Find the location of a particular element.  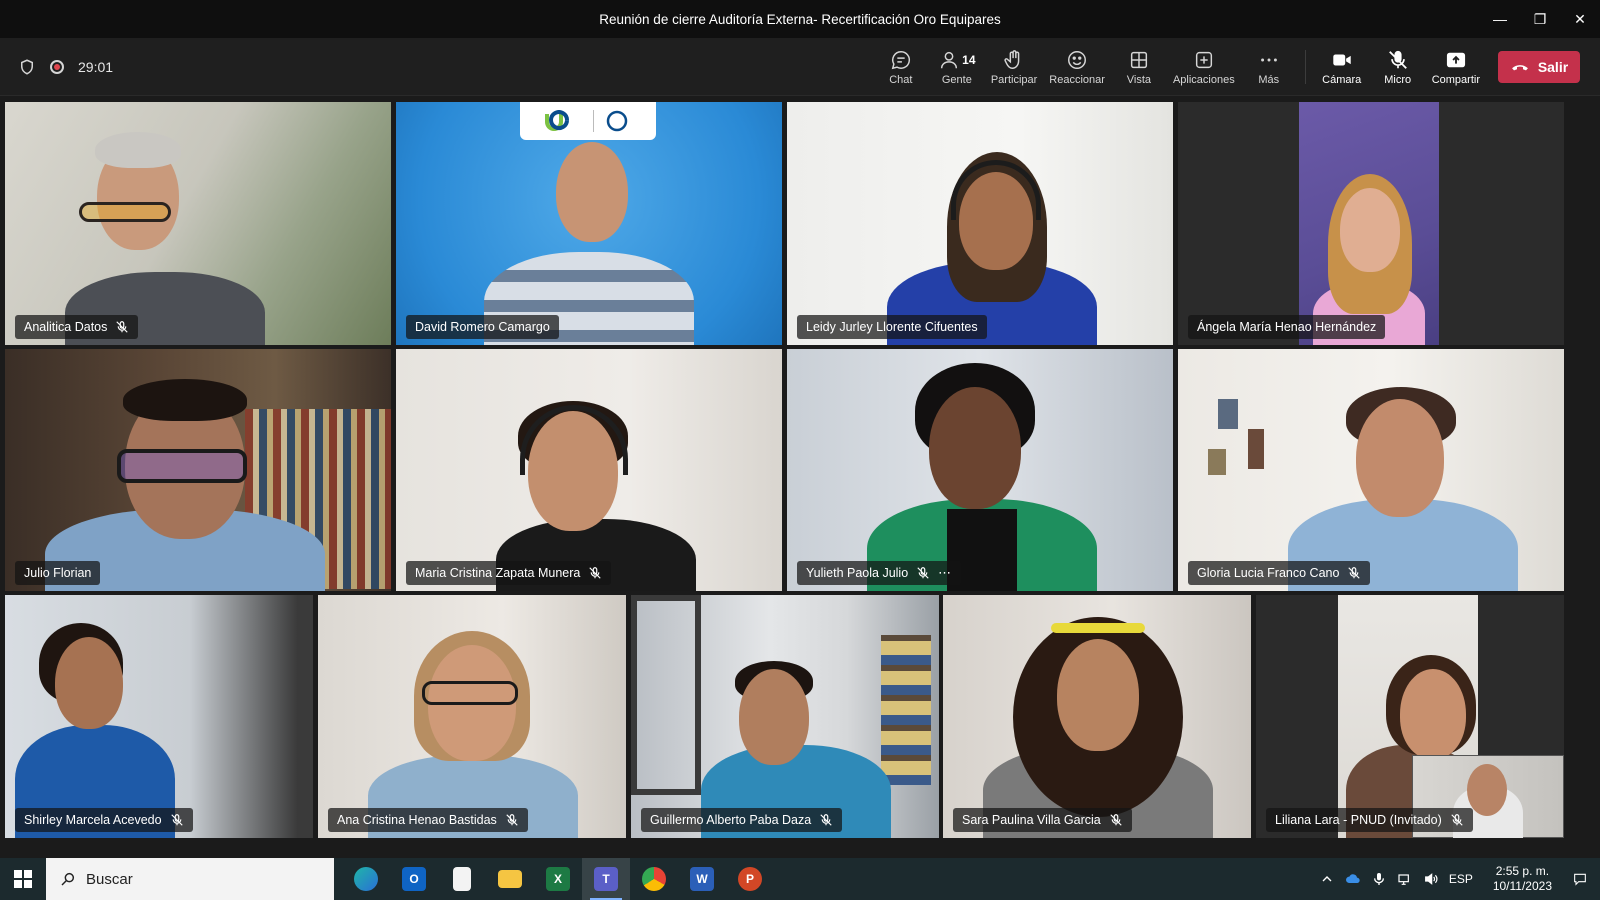

participant-nametag: Guillermo Alberto Paba Daza is located at coordinates (742, 820).